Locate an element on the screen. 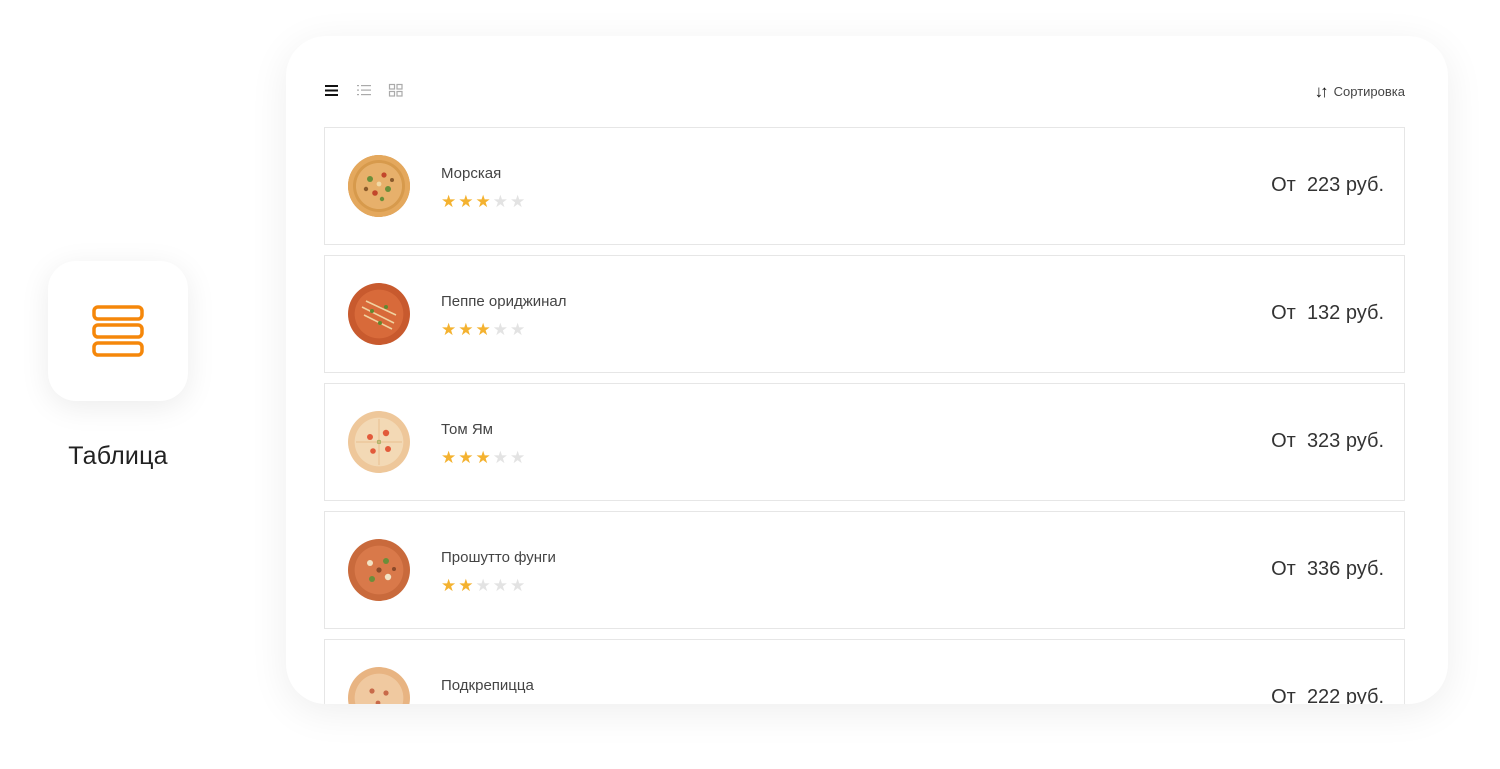 The width and height of the screenshot is (1500, 769). sort-label: Сортировка is located at coordinates (1369, 91).